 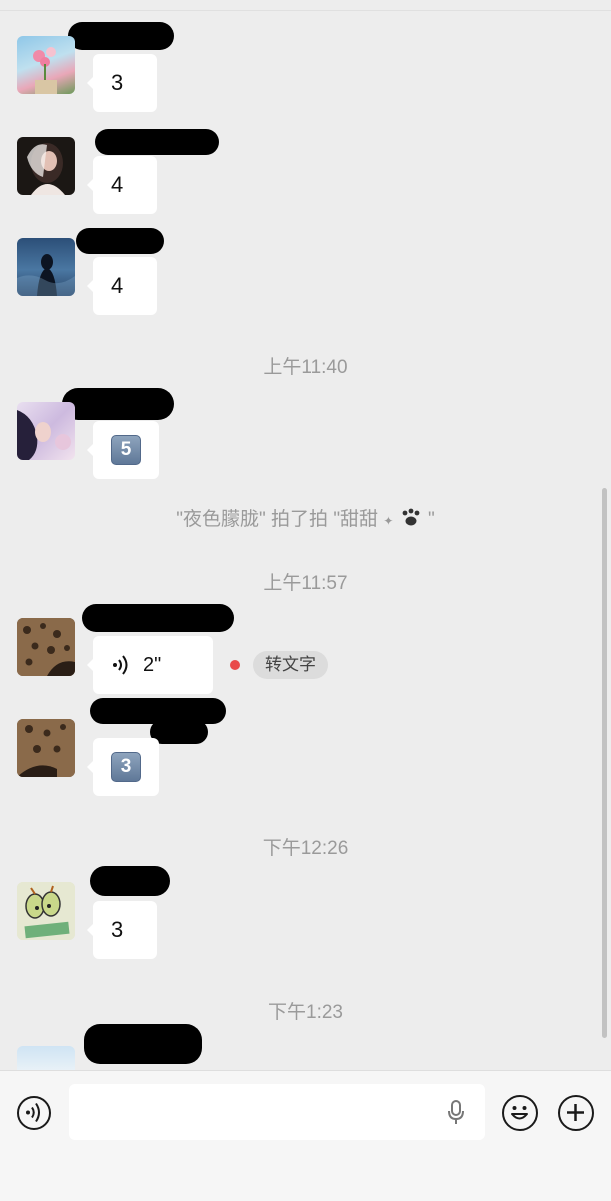 I want to click on input-bar, so click(x=305, y=1135).